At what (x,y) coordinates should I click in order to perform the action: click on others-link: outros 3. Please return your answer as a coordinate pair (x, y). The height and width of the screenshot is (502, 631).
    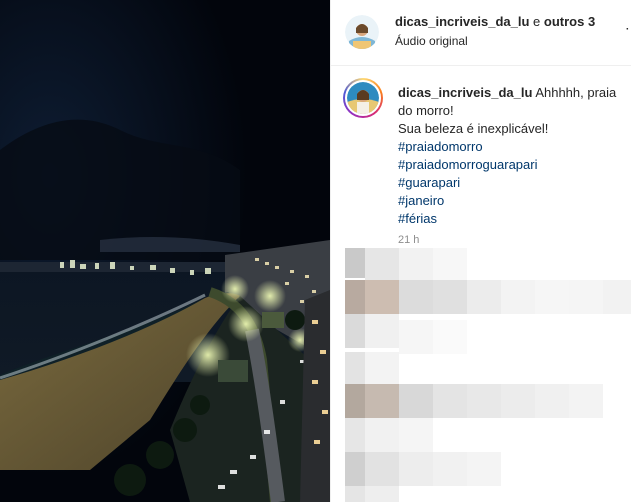
    Looking at the image, I should click on (569, 21).